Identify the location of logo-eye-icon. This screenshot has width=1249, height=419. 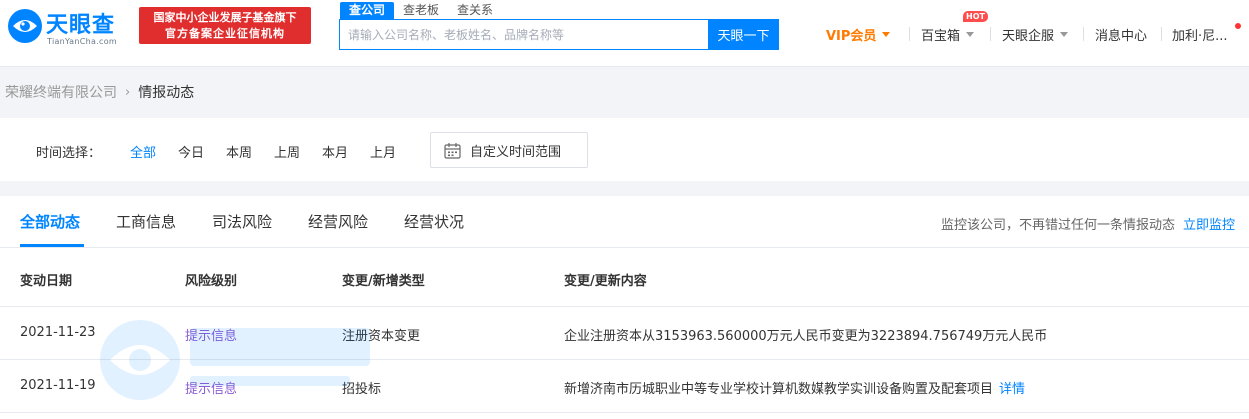
(25, 26).